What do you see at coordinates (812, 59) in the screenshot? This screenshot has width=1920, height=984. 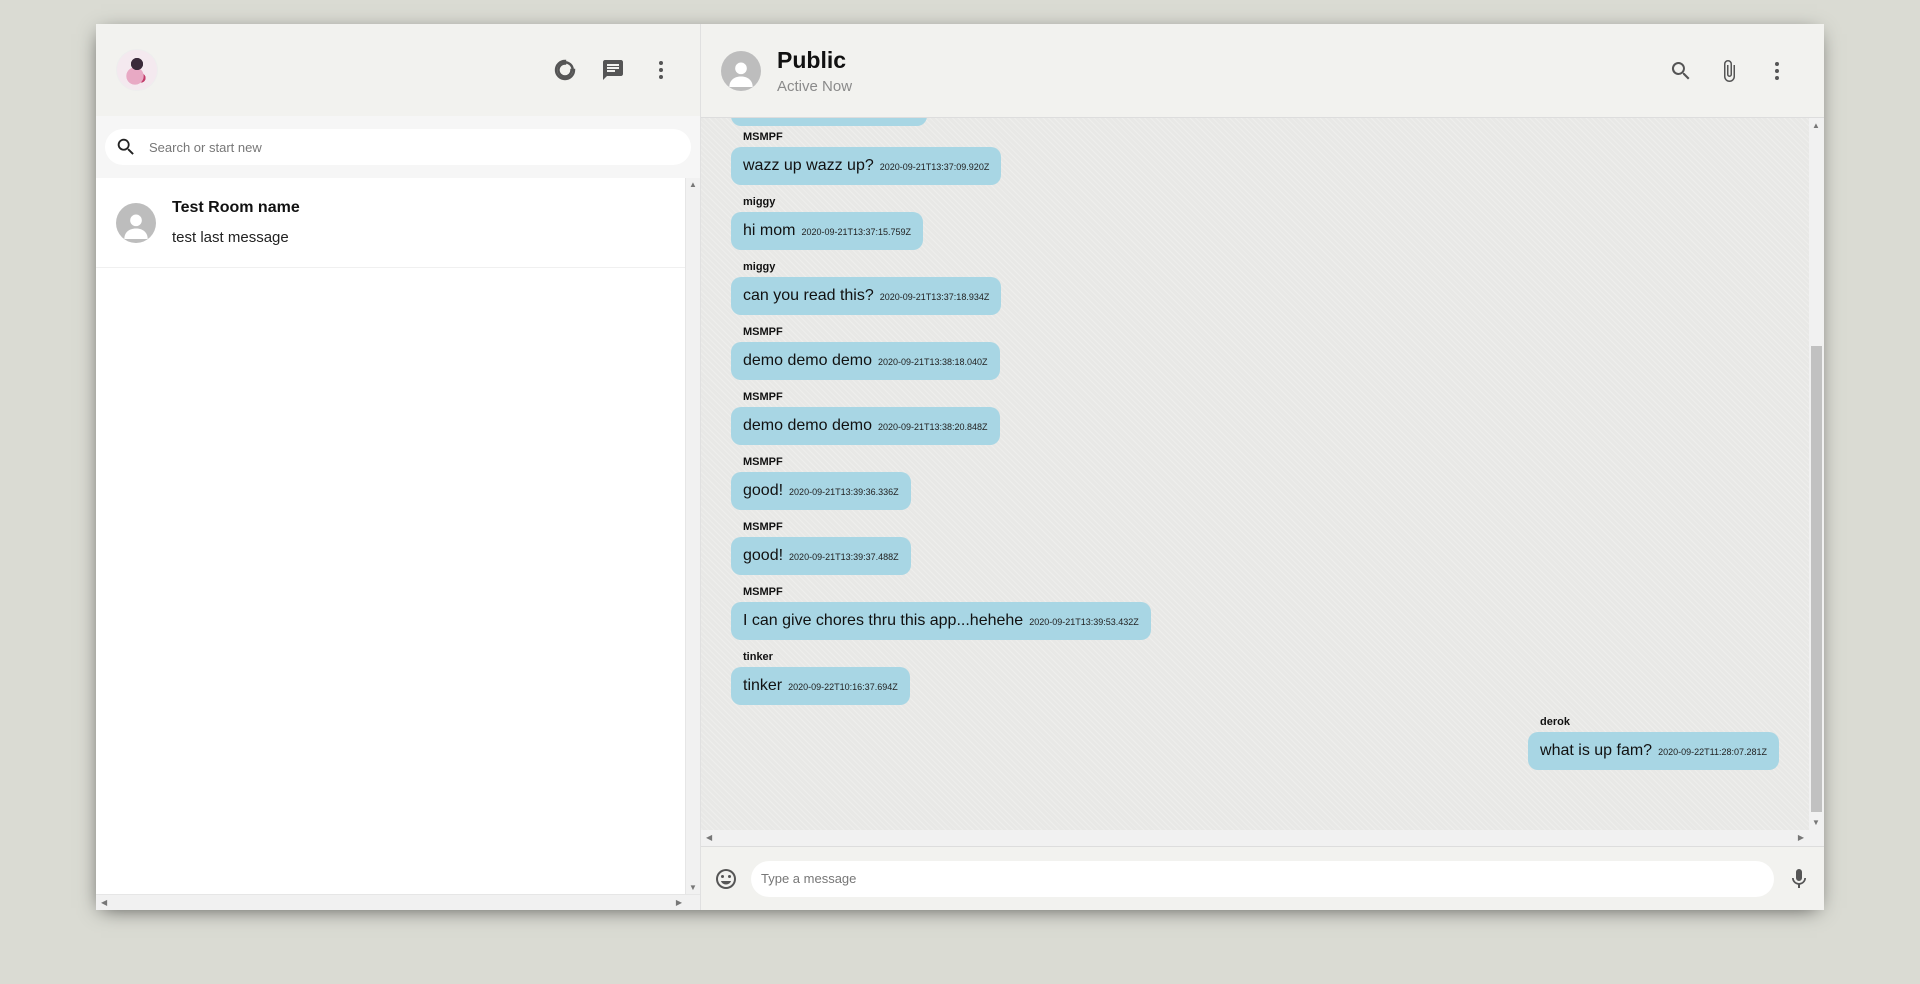 I see `chat-title: Public` at bounding box center [812, 59].